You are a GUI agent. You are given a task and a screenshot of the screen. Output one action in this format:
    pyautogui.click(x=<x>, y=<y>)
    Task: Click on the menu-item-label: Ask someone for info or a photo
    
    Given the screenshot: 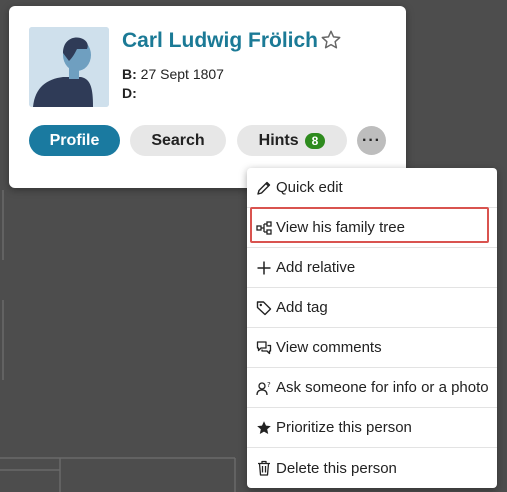 What is the action you would take?
    pyautogui.click(x=382, y=387)
    